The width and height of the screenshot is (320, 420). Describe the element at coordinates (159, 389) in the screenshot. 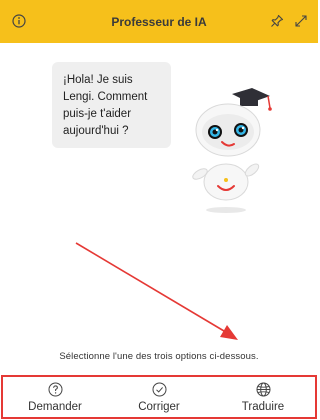

I see `check-circle-icon` at that location.